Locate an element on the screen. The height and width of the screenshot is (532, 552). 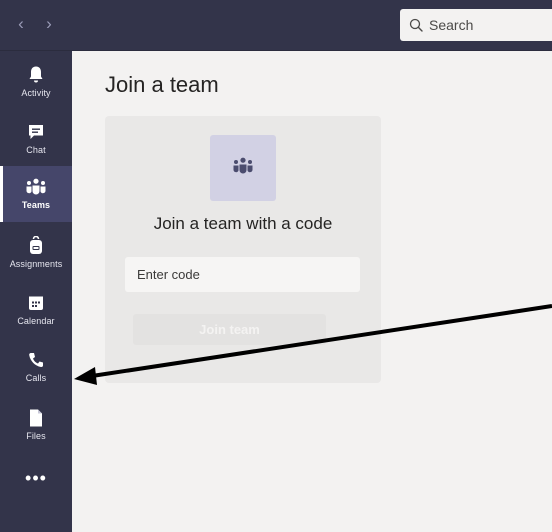
backpack-icon is located at coordinates (36, 246).